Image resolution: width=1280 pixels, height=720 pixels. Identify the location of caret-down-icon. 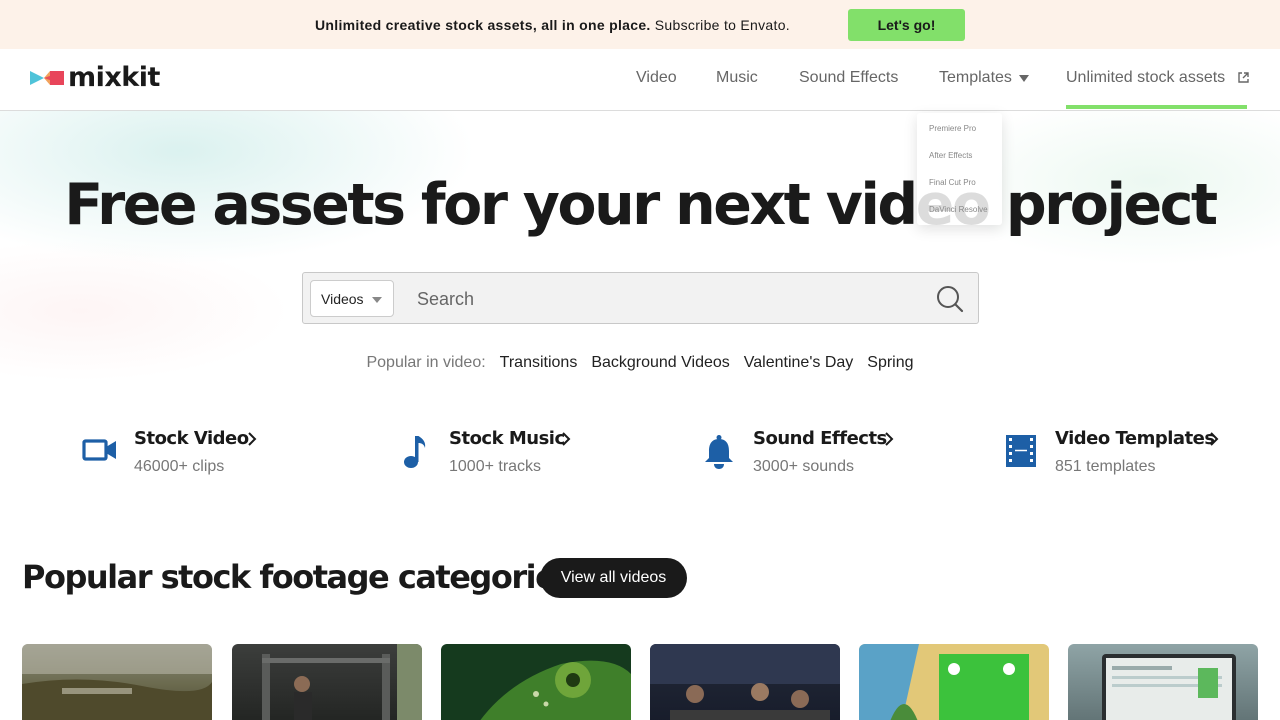
(1024, 78).